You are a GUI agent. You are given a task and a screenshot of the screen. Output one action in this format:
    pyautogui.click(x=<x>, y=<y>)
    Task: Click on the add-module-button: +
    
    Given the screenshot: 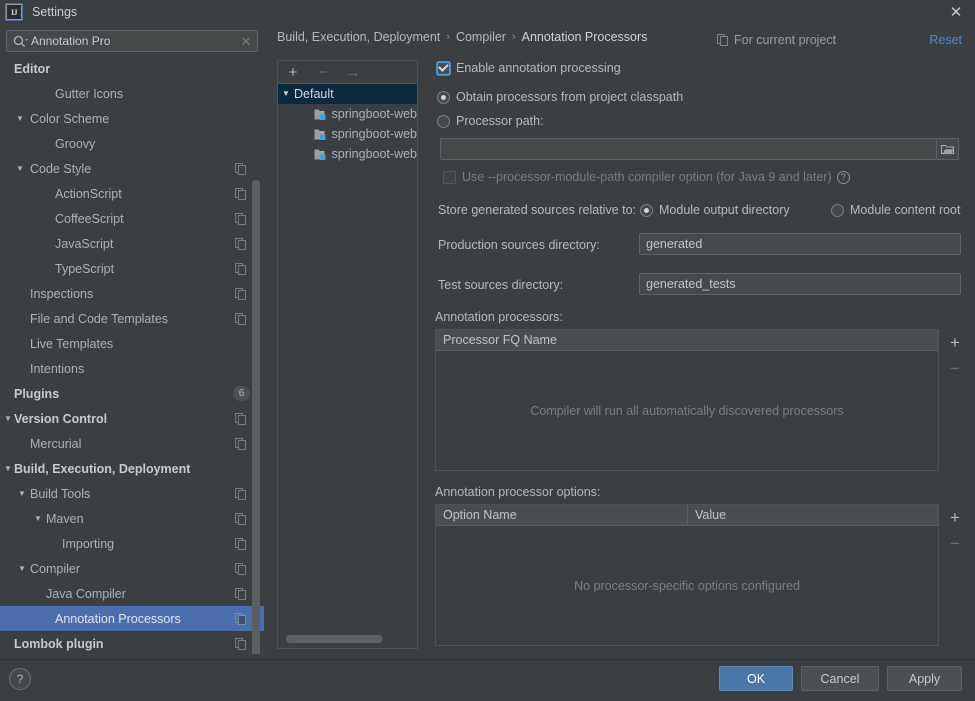 What is the action you would take?
    pyautogui.click(x=293, y=72)
    